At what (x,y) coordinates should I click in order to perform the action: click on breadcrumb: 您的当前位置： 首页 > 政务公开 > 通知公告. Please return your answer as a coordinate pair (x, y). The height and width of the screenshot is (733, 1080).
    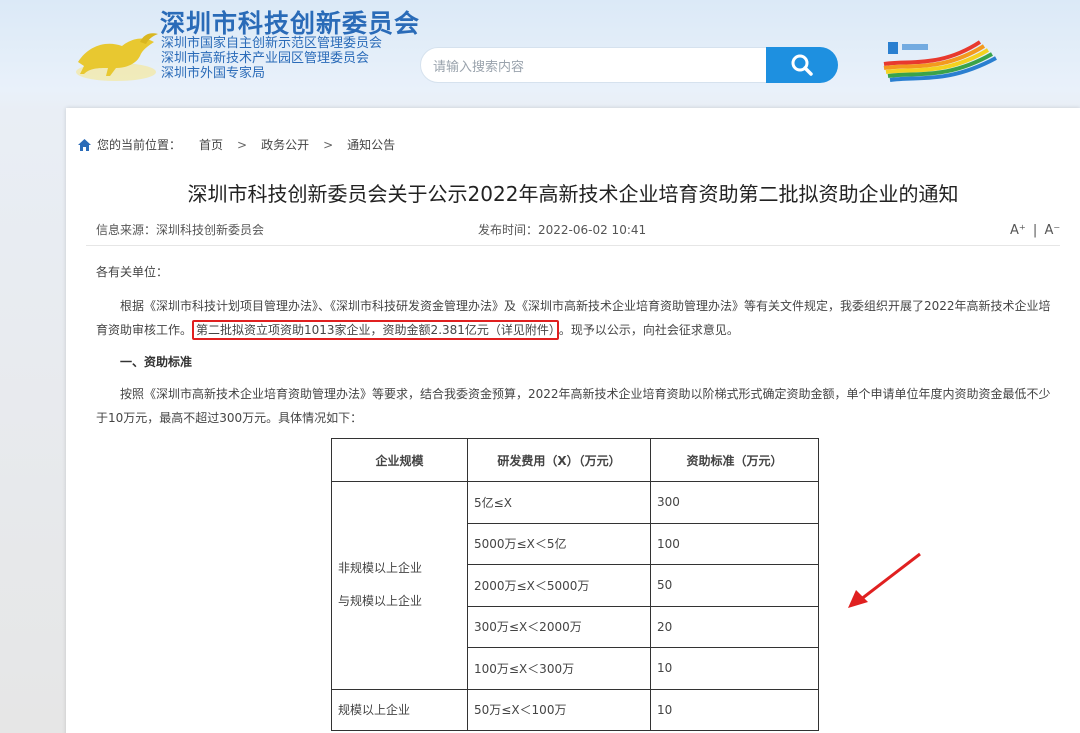
    Looking at the image, I should click on (240, 144).